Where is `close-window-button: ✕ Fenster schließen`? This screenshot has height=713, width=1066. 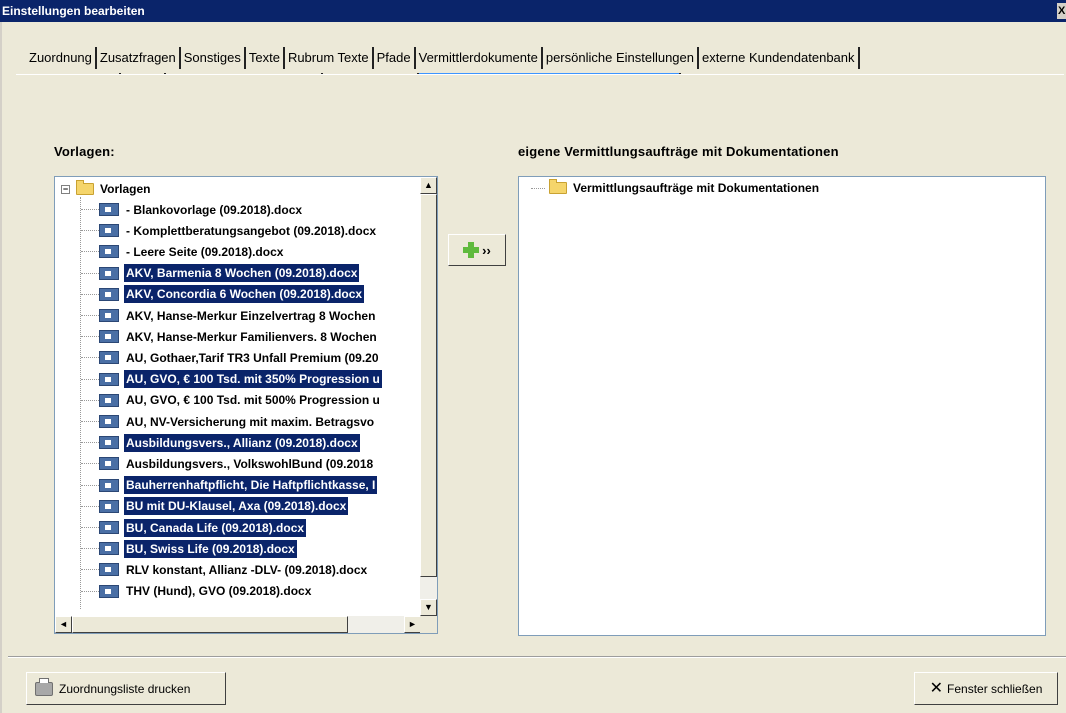 close-window-button: ✕ Fenster schließen is located at coordinates (986, 688).